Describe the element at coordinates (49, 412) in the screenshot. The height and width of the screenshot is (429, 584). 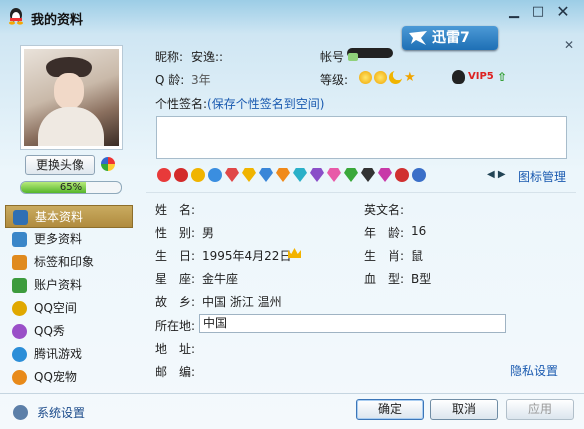
I see `system-settings-link: 系统设置` at that location.